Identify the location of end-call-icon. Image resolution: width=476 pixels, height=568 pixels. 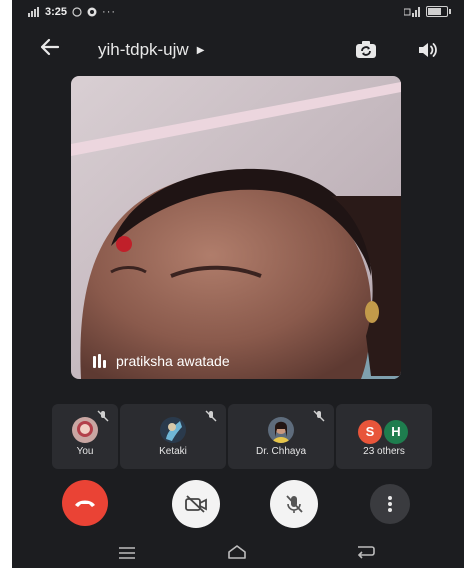
(85, 503).